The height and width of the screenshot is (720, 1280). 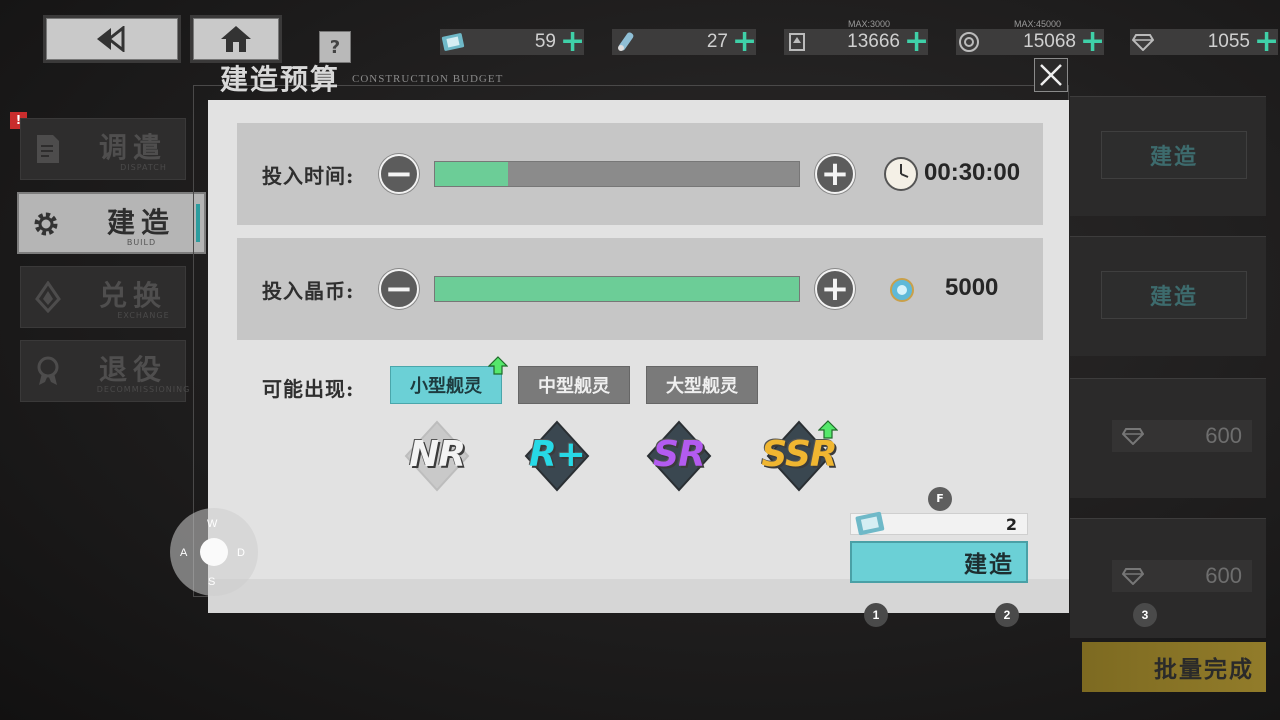 I want to click on rarity-sr-badge: SR, so click(x=679, y=456).